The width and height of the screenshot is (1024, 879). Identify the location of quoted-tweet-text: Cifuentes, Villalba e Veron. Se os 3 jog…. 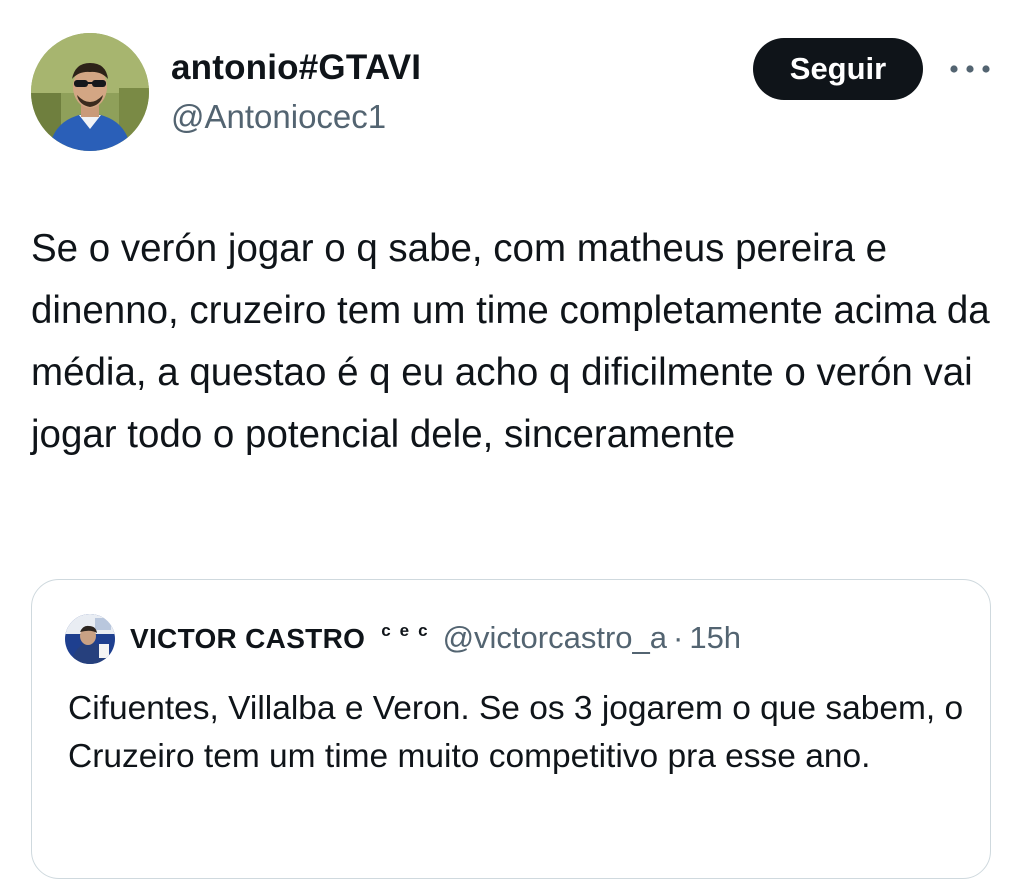
(516, 732).